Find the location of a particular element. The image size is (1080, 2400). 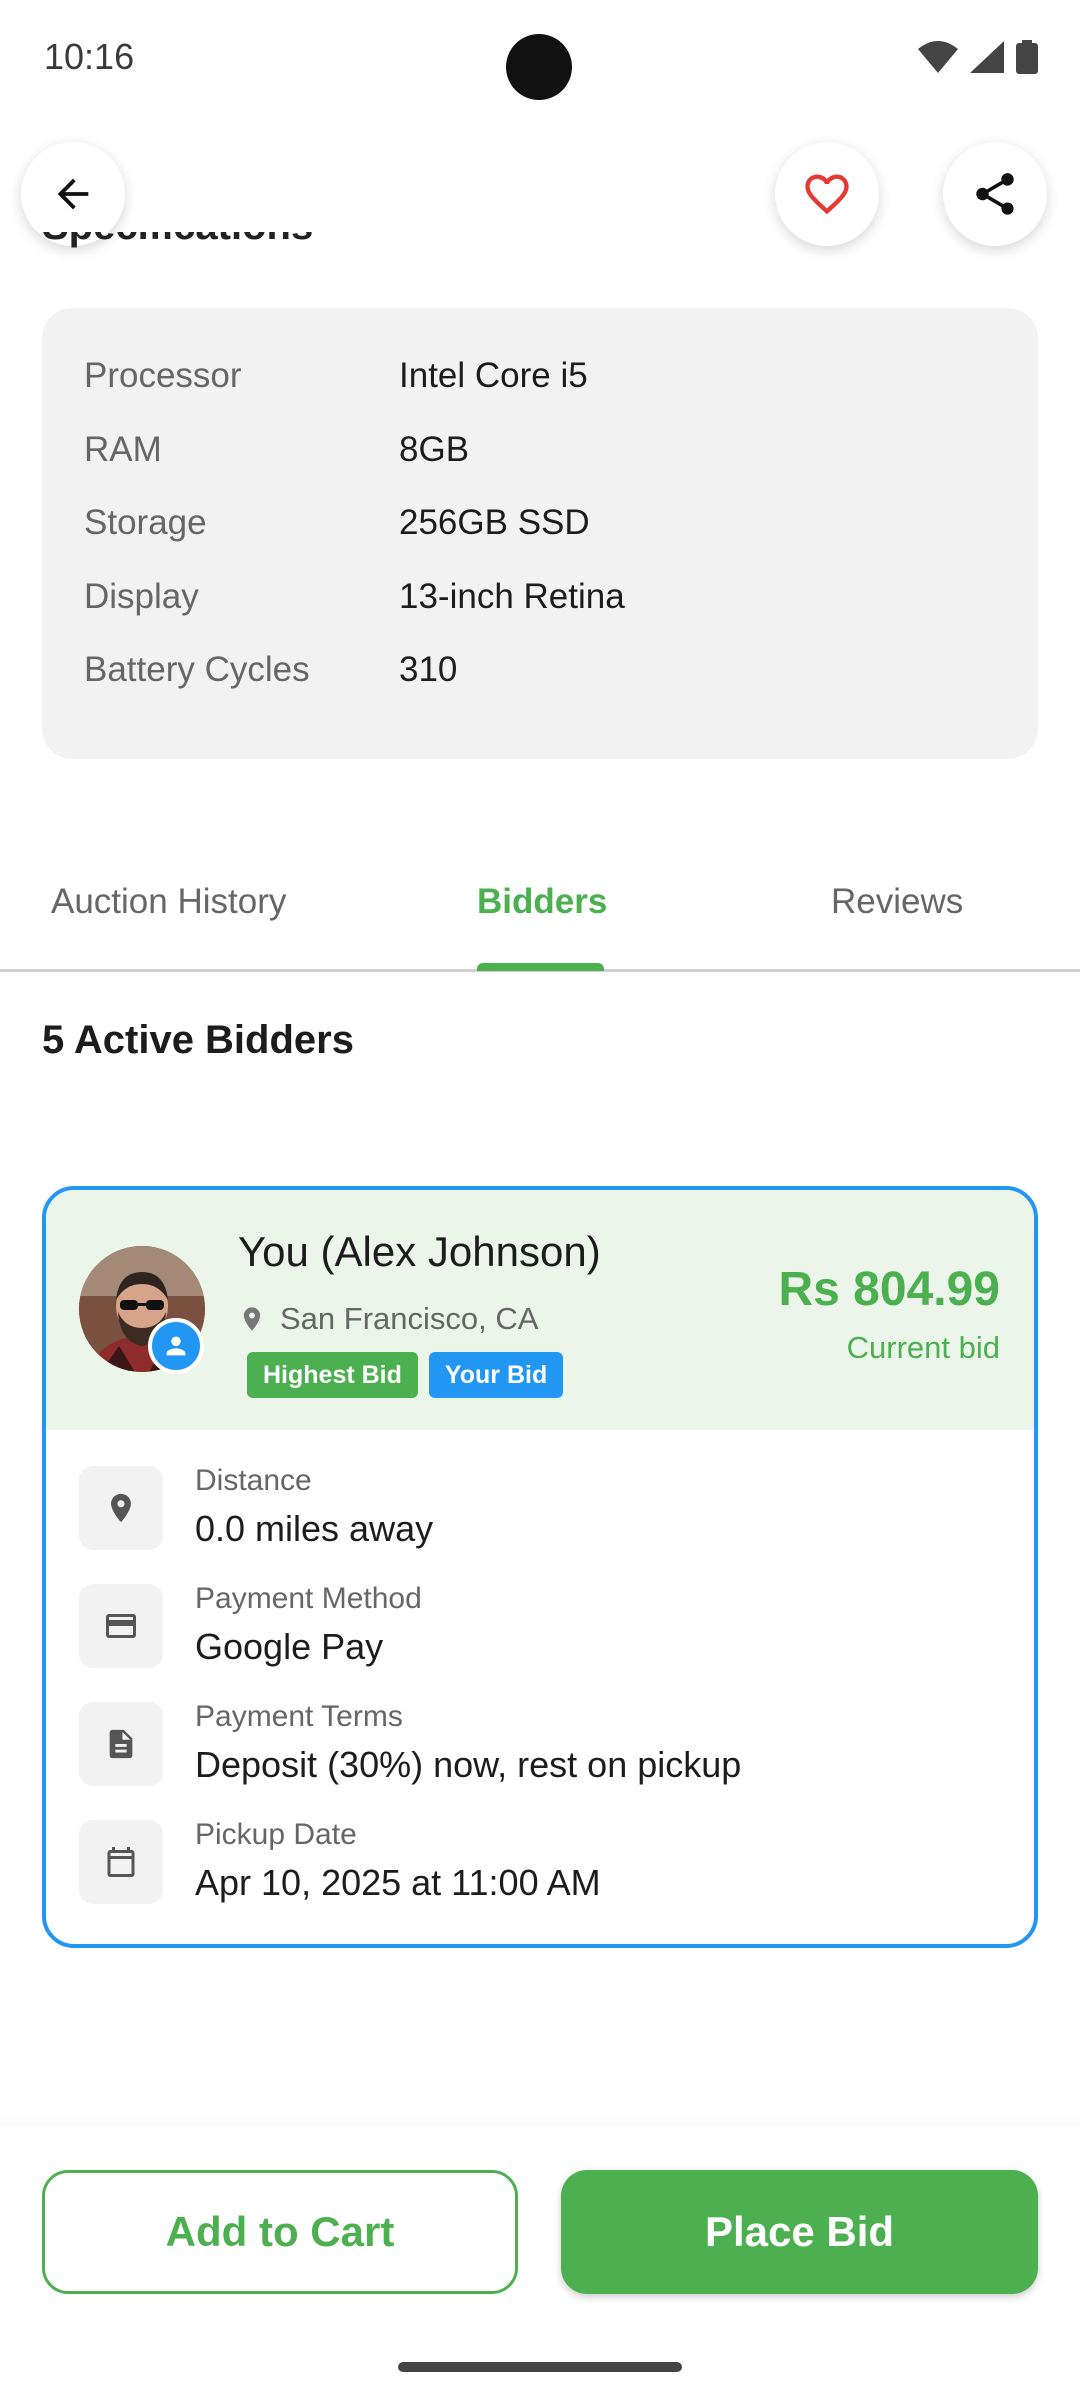

spec-row: Processor Intel Core i5 is located at coordinates (540, 393).